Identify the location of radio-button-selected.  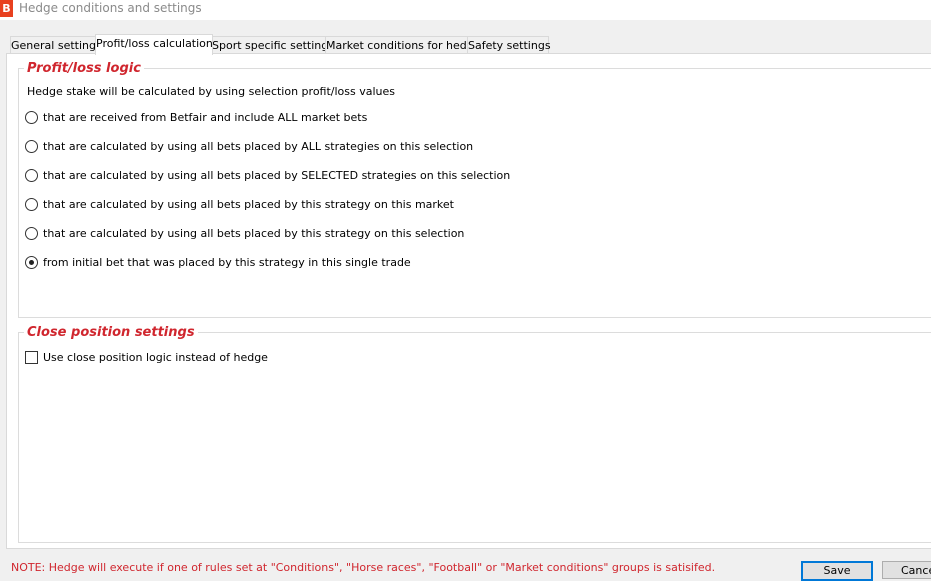
(31, 262).